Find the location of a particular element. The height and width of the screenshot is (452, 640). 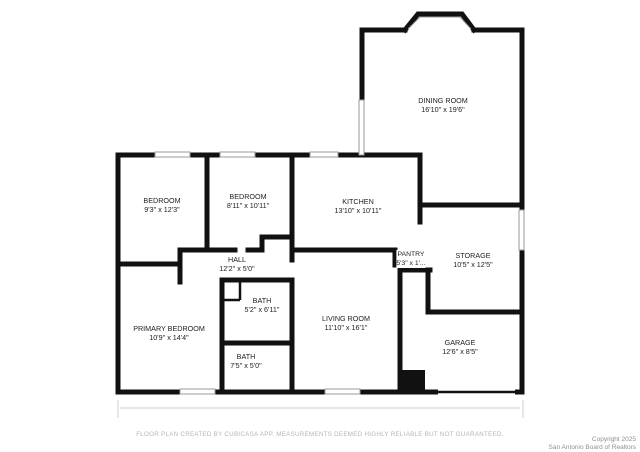

room-label-bedroom-2: BEDROOM 8'11" x 10'11" is located at coordinates (248, 201).